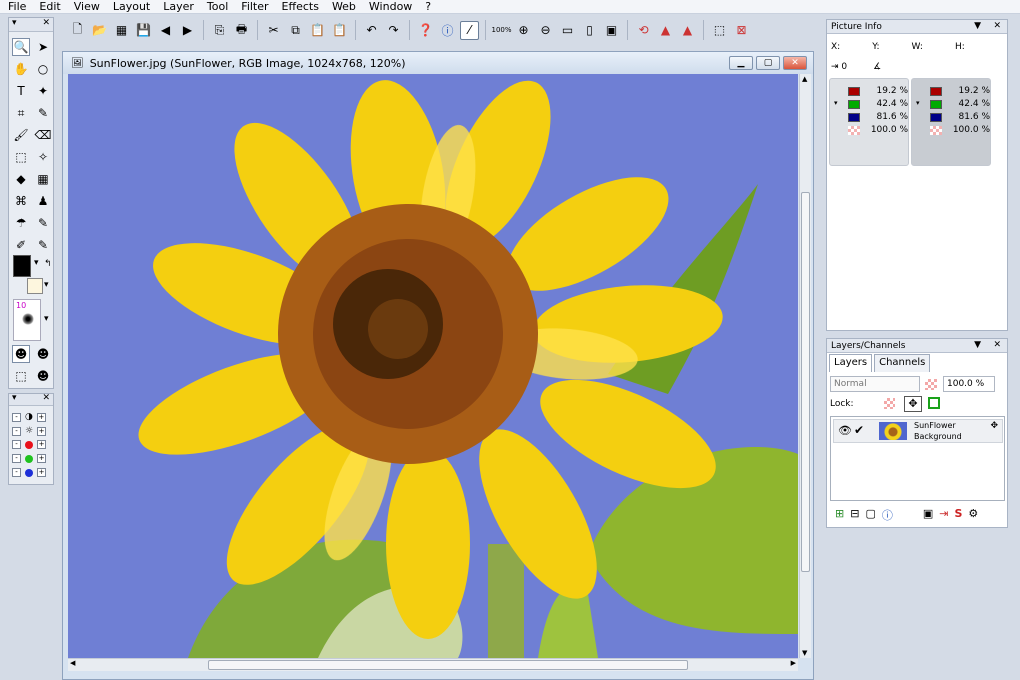 This screenshot has height=680, width=1020. I want to click on menu-help: ?, so click(428, 6).